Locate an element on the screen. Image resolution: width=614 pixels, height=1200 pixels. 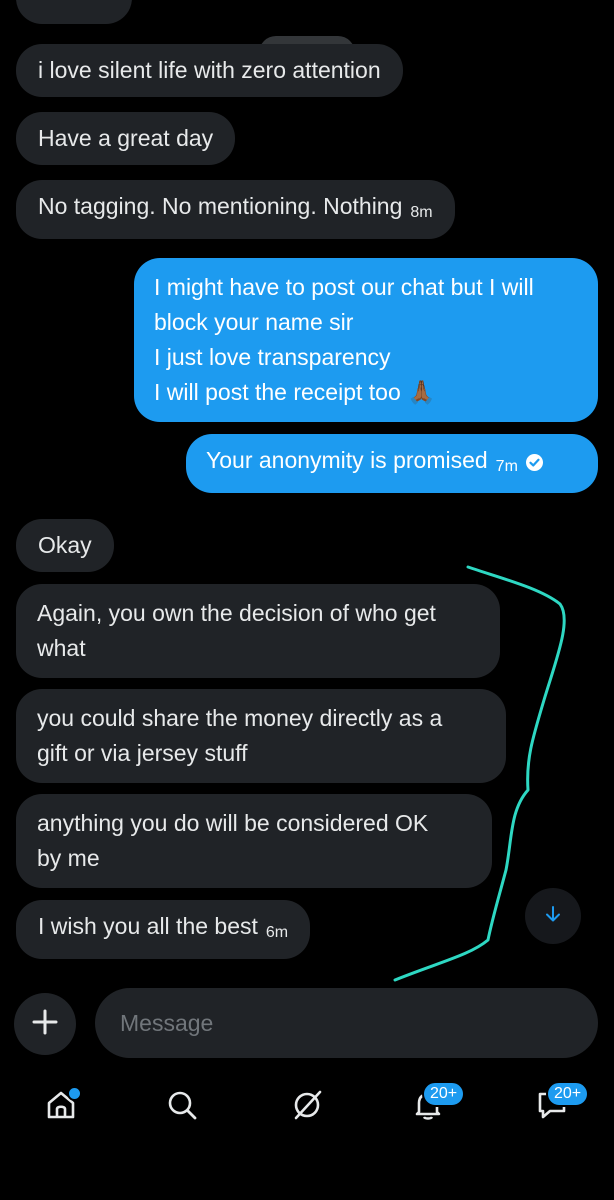
message-text: block your name sir is located at coordinates (254, 322).